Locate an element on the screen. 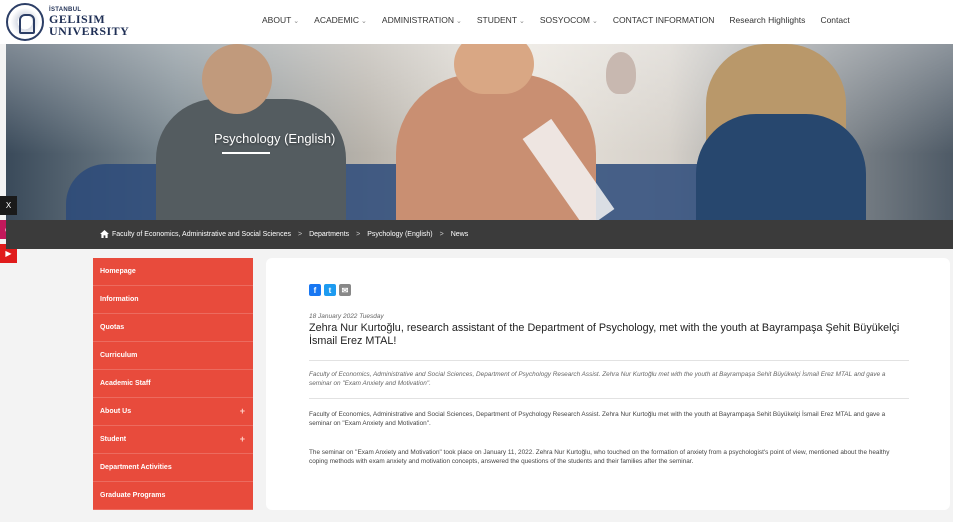 Image resolution: width=953 pixels, height=522 pixels. hero-title-underline is located at coordinates (246, 153).